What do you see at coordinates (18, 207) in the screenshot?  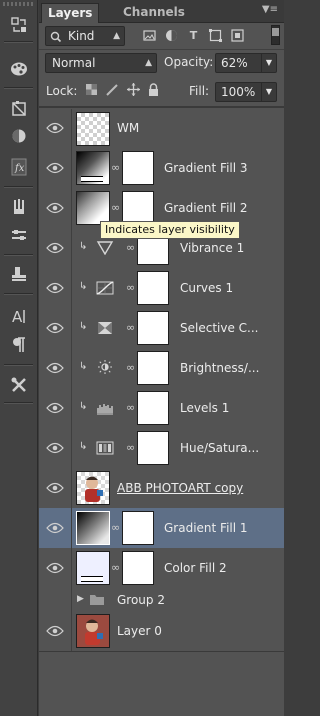 I see `brushes-icon` at bounding box center [18, 207].